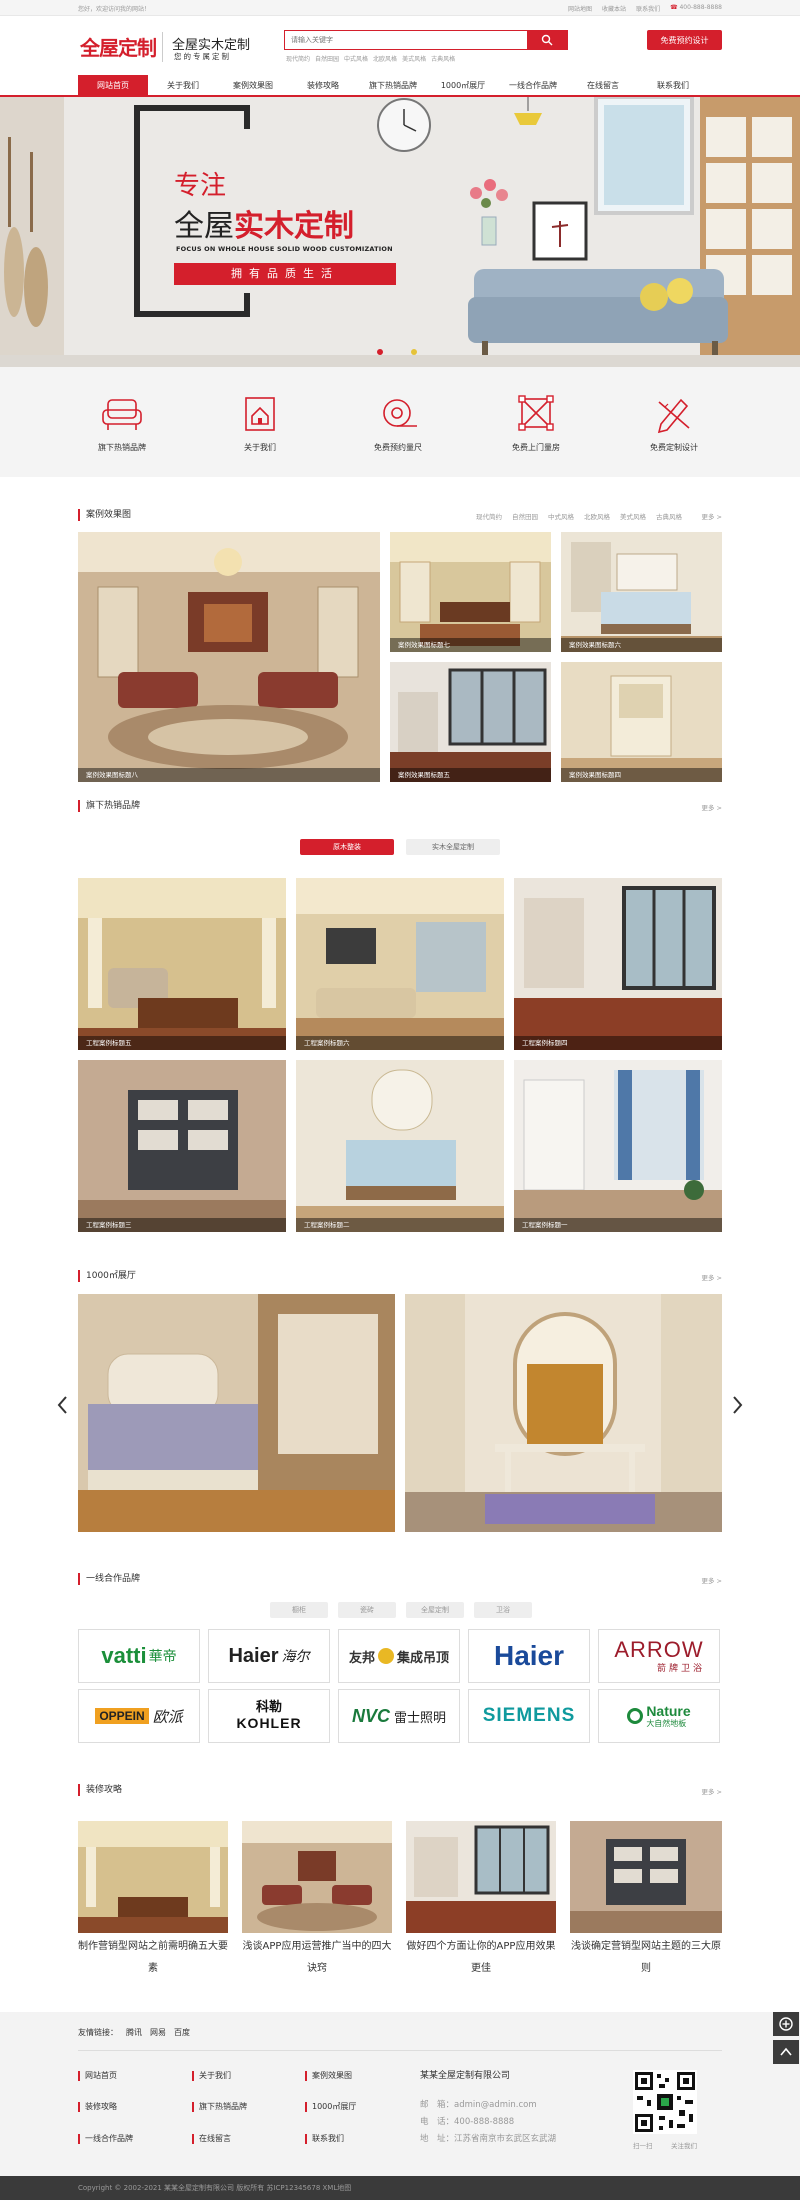 The width and height of the screenshot is (800, 2200). What do you see at coordinates (253, 86) in the screenshot?
I see `nav-item-cases: 案例效果图` at bounding box center [253, 86].